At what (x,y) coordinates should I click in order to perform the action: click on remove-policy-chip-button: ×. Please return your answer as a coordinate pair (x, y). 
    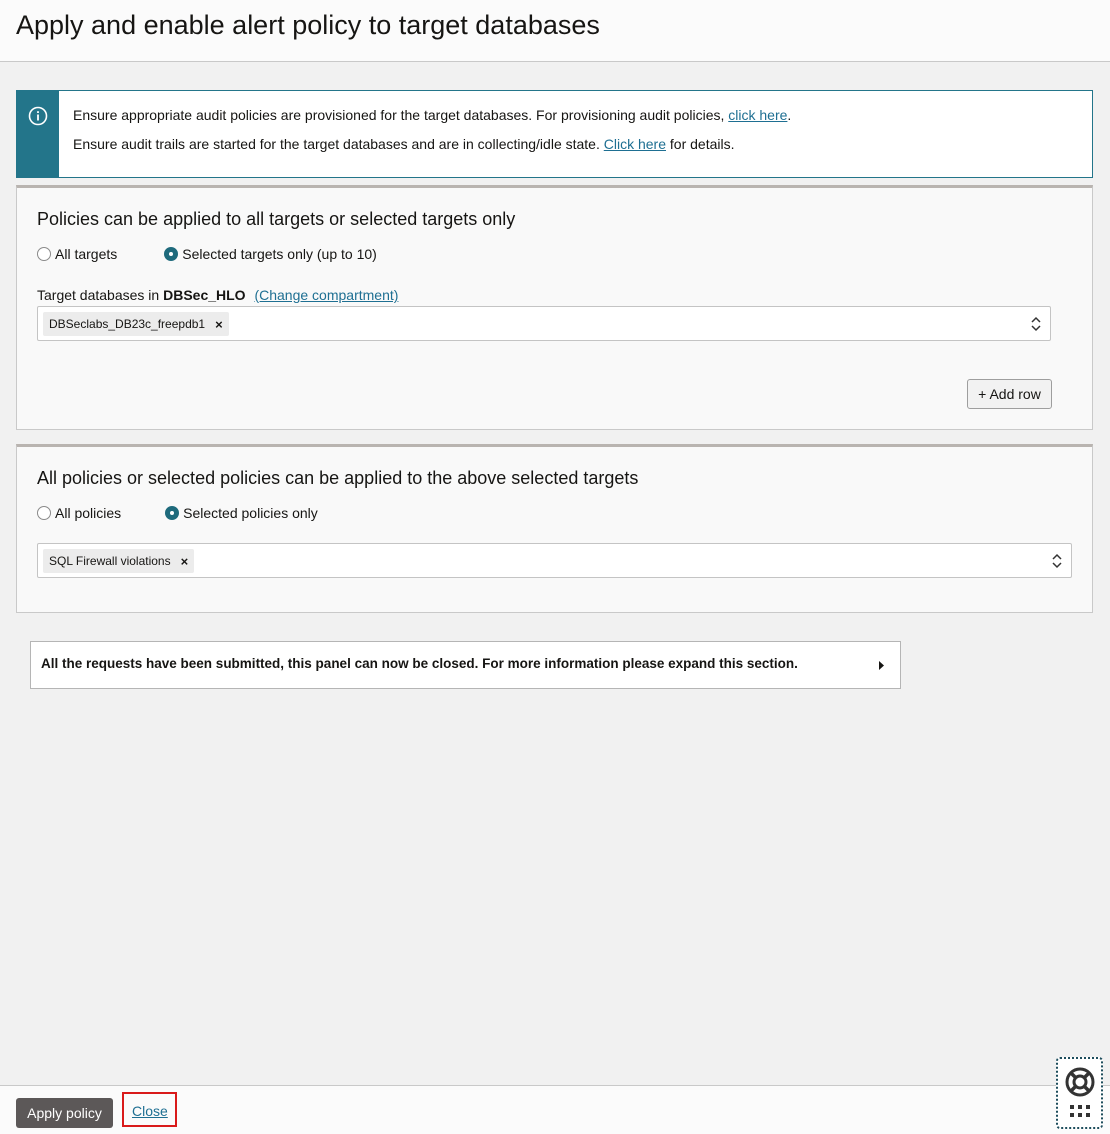
    Looking at the image, I should click on (185, 561).